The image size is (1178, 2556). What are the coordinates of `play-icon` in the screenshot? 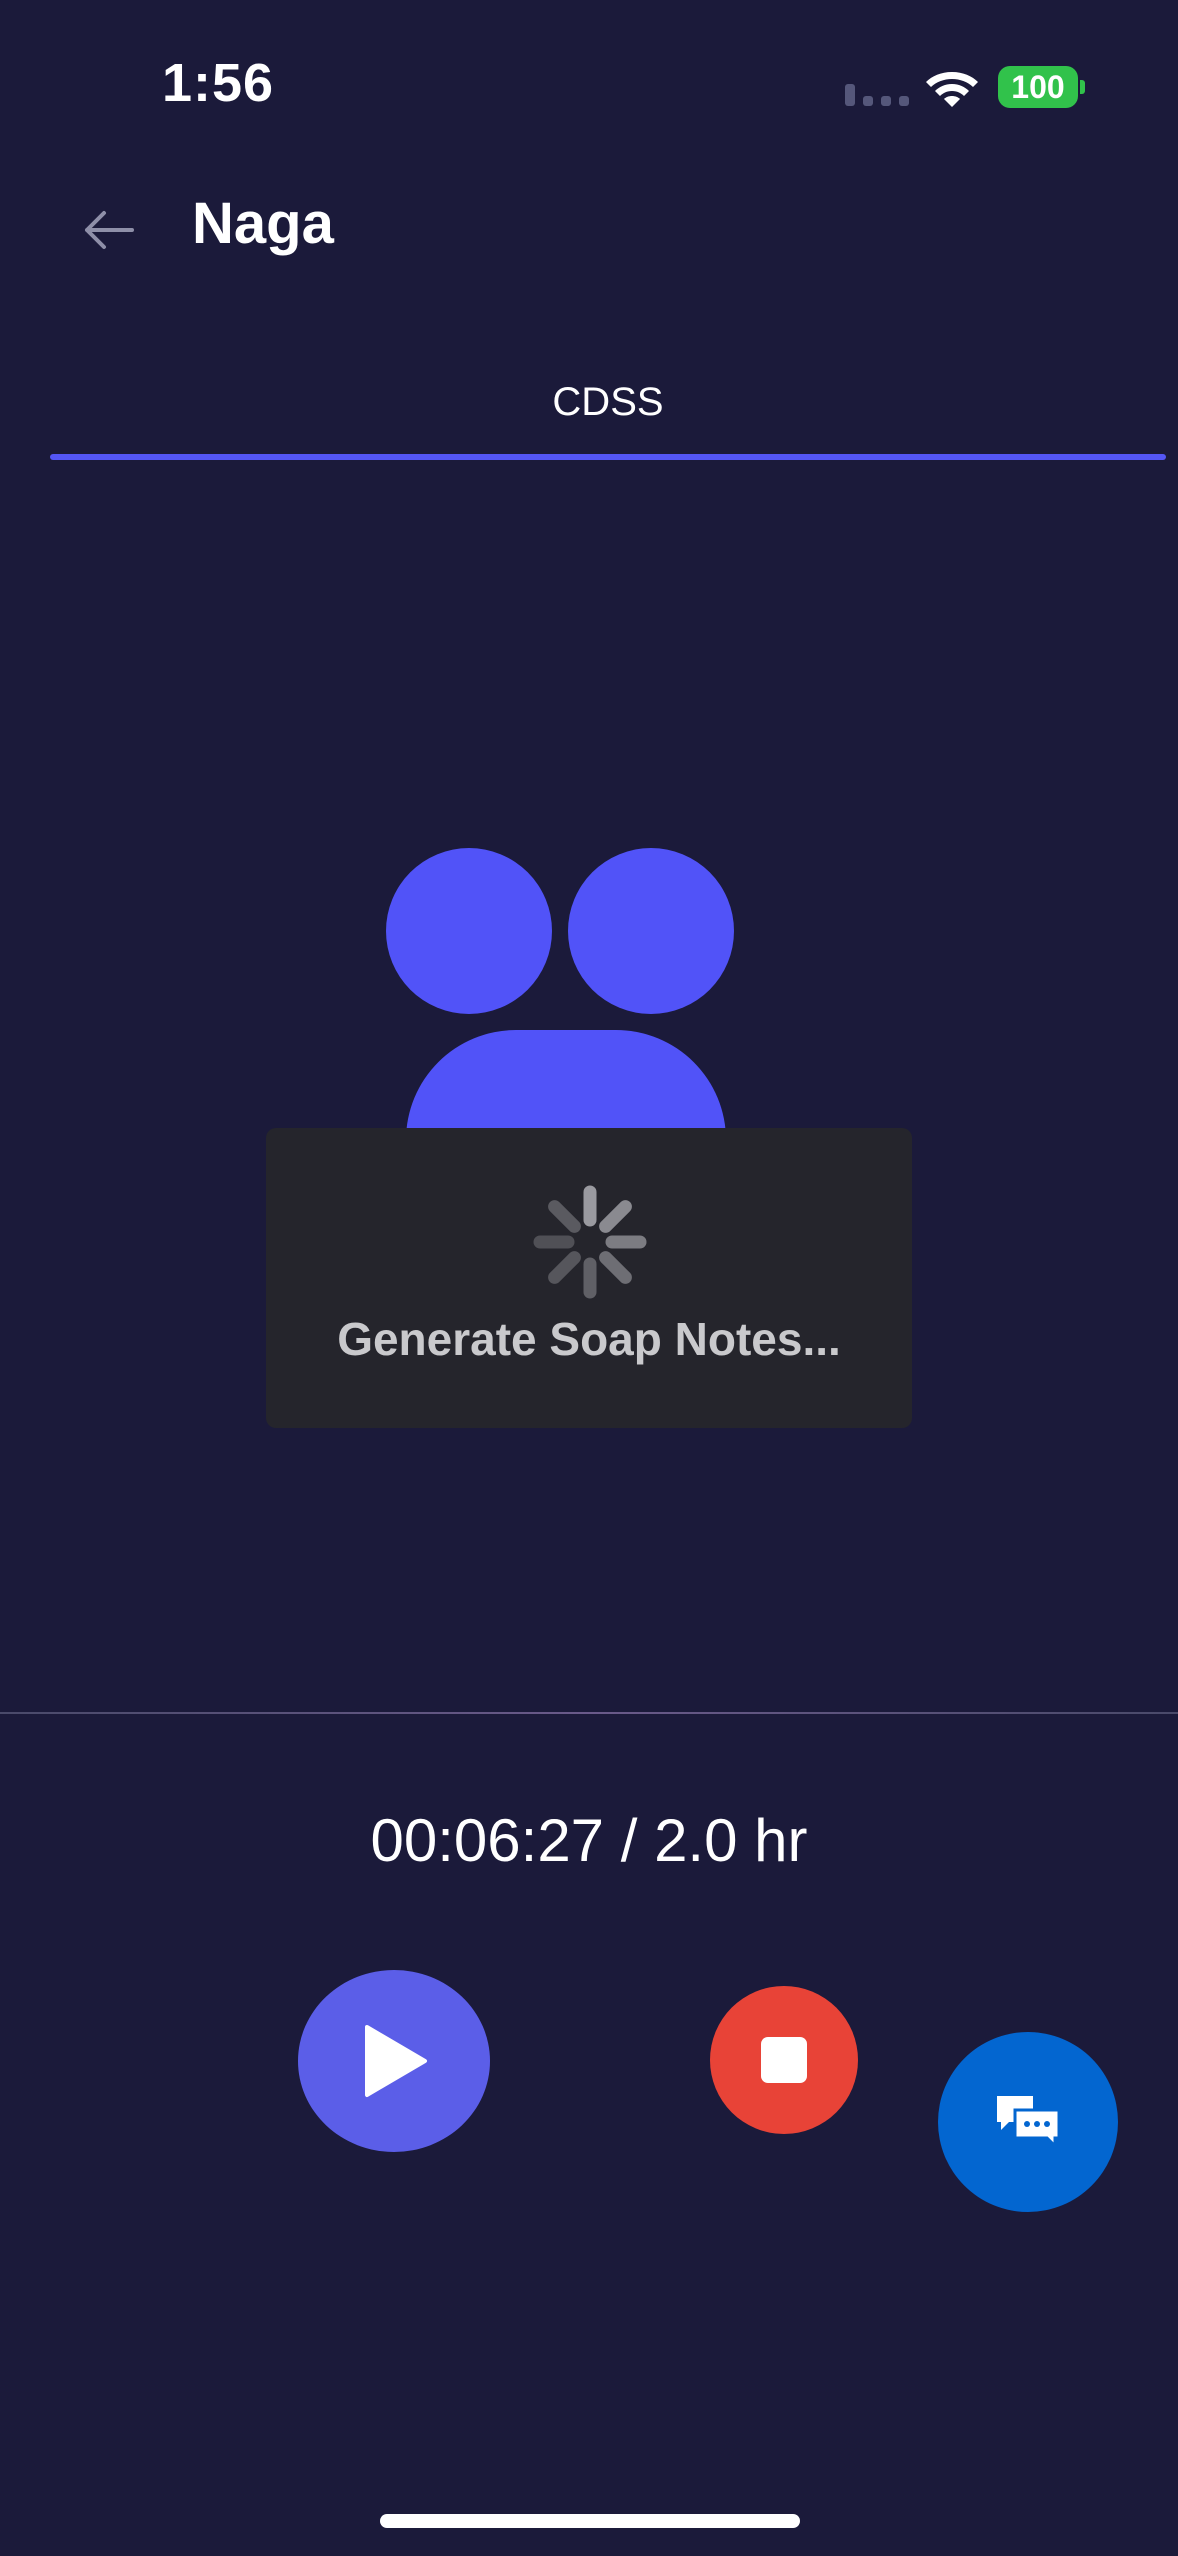 It's located at (396, 2061).